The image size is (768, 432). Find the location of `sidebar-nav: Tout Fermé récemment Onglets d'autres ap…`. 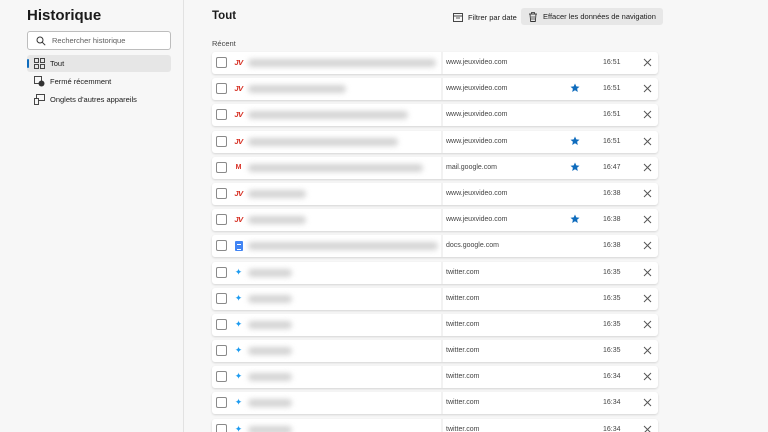

sidebar-nav: Tout Fermé récemment Onglets d'autres ap… is located at coordinates (99, 82).